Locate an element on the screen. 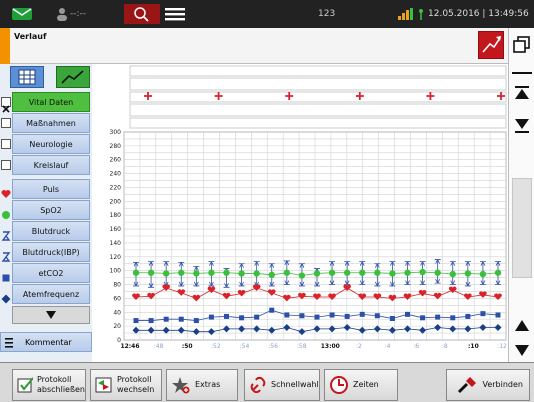  trend-view-button is located at coordinates (491, 45).